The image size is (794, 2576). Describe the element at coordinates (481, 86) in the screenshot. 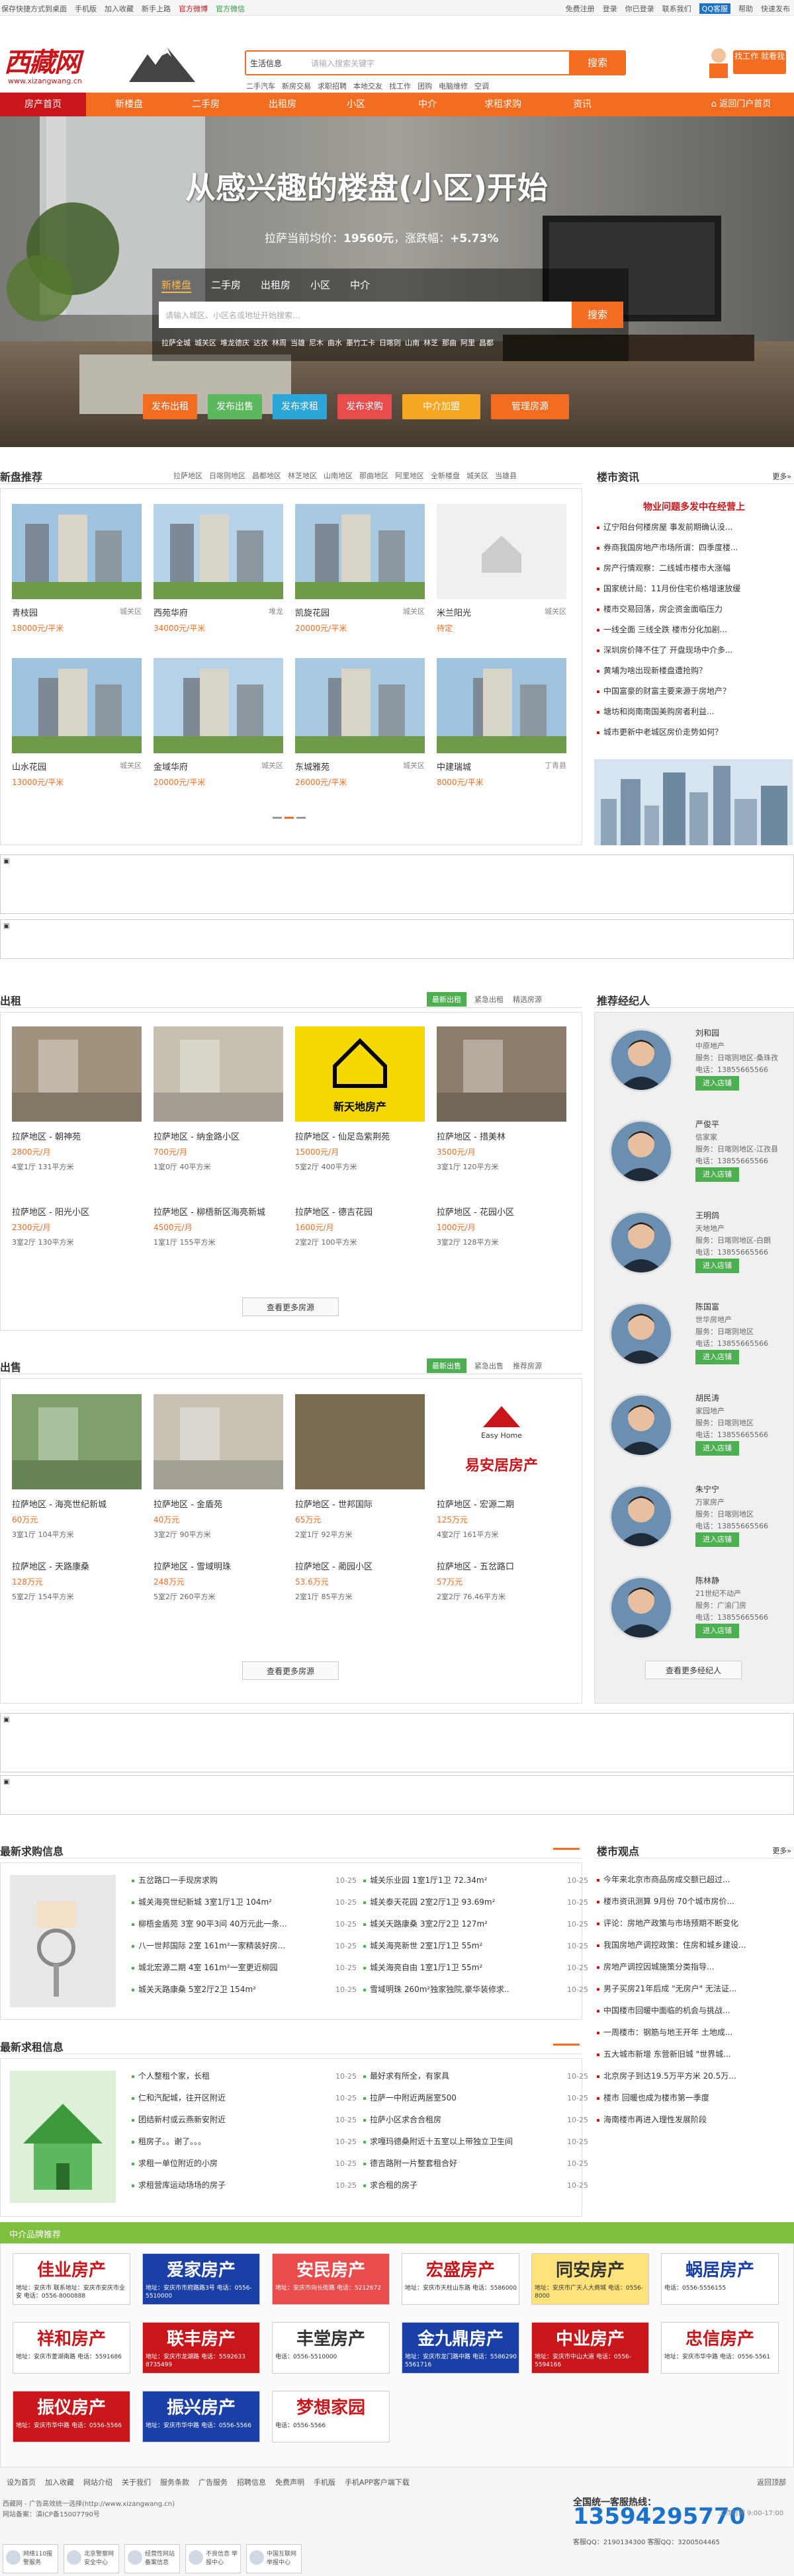

I see `hot-link: 空调` at that location.